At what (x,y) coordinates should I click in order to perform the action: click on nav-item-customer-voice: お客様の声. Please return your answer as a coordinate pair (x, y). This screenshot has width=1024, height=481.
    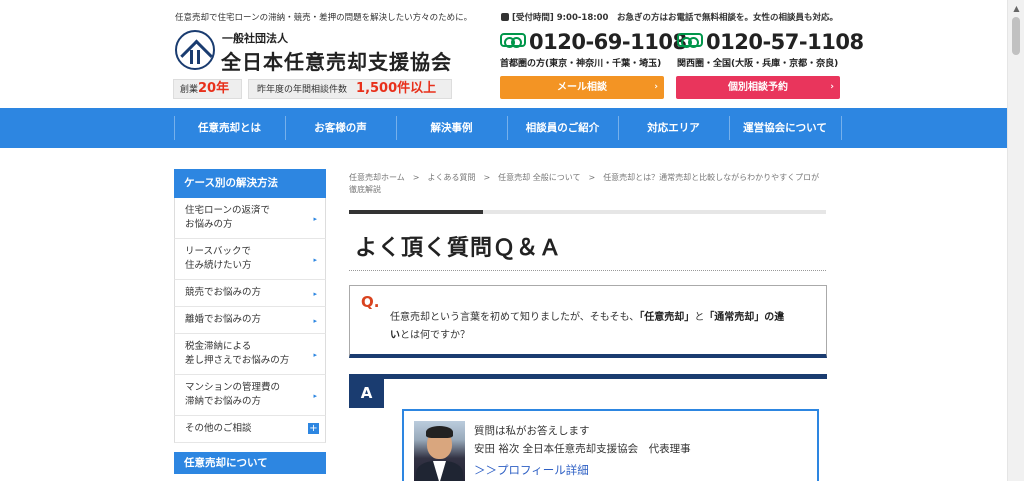
    Looking at the image, I should click on (340, 128).